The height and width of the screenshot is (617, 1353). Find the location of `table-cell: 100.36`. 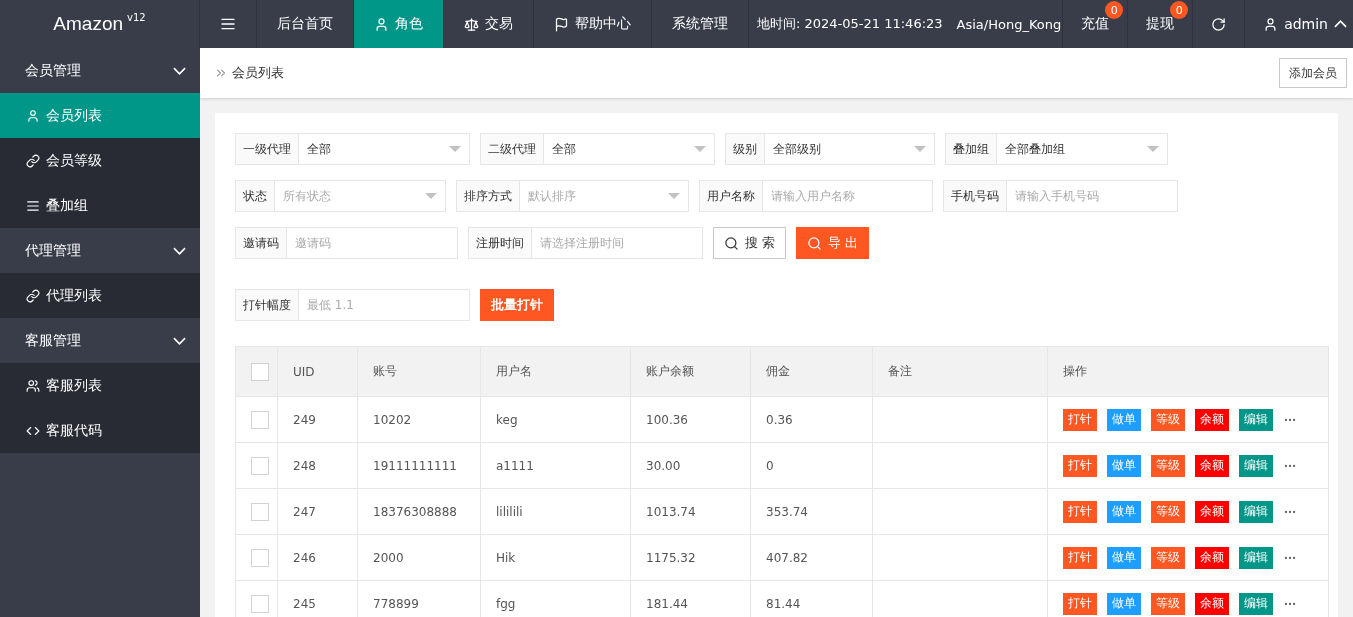

table-cell: 100.36 is located at coordinates (690, 419).